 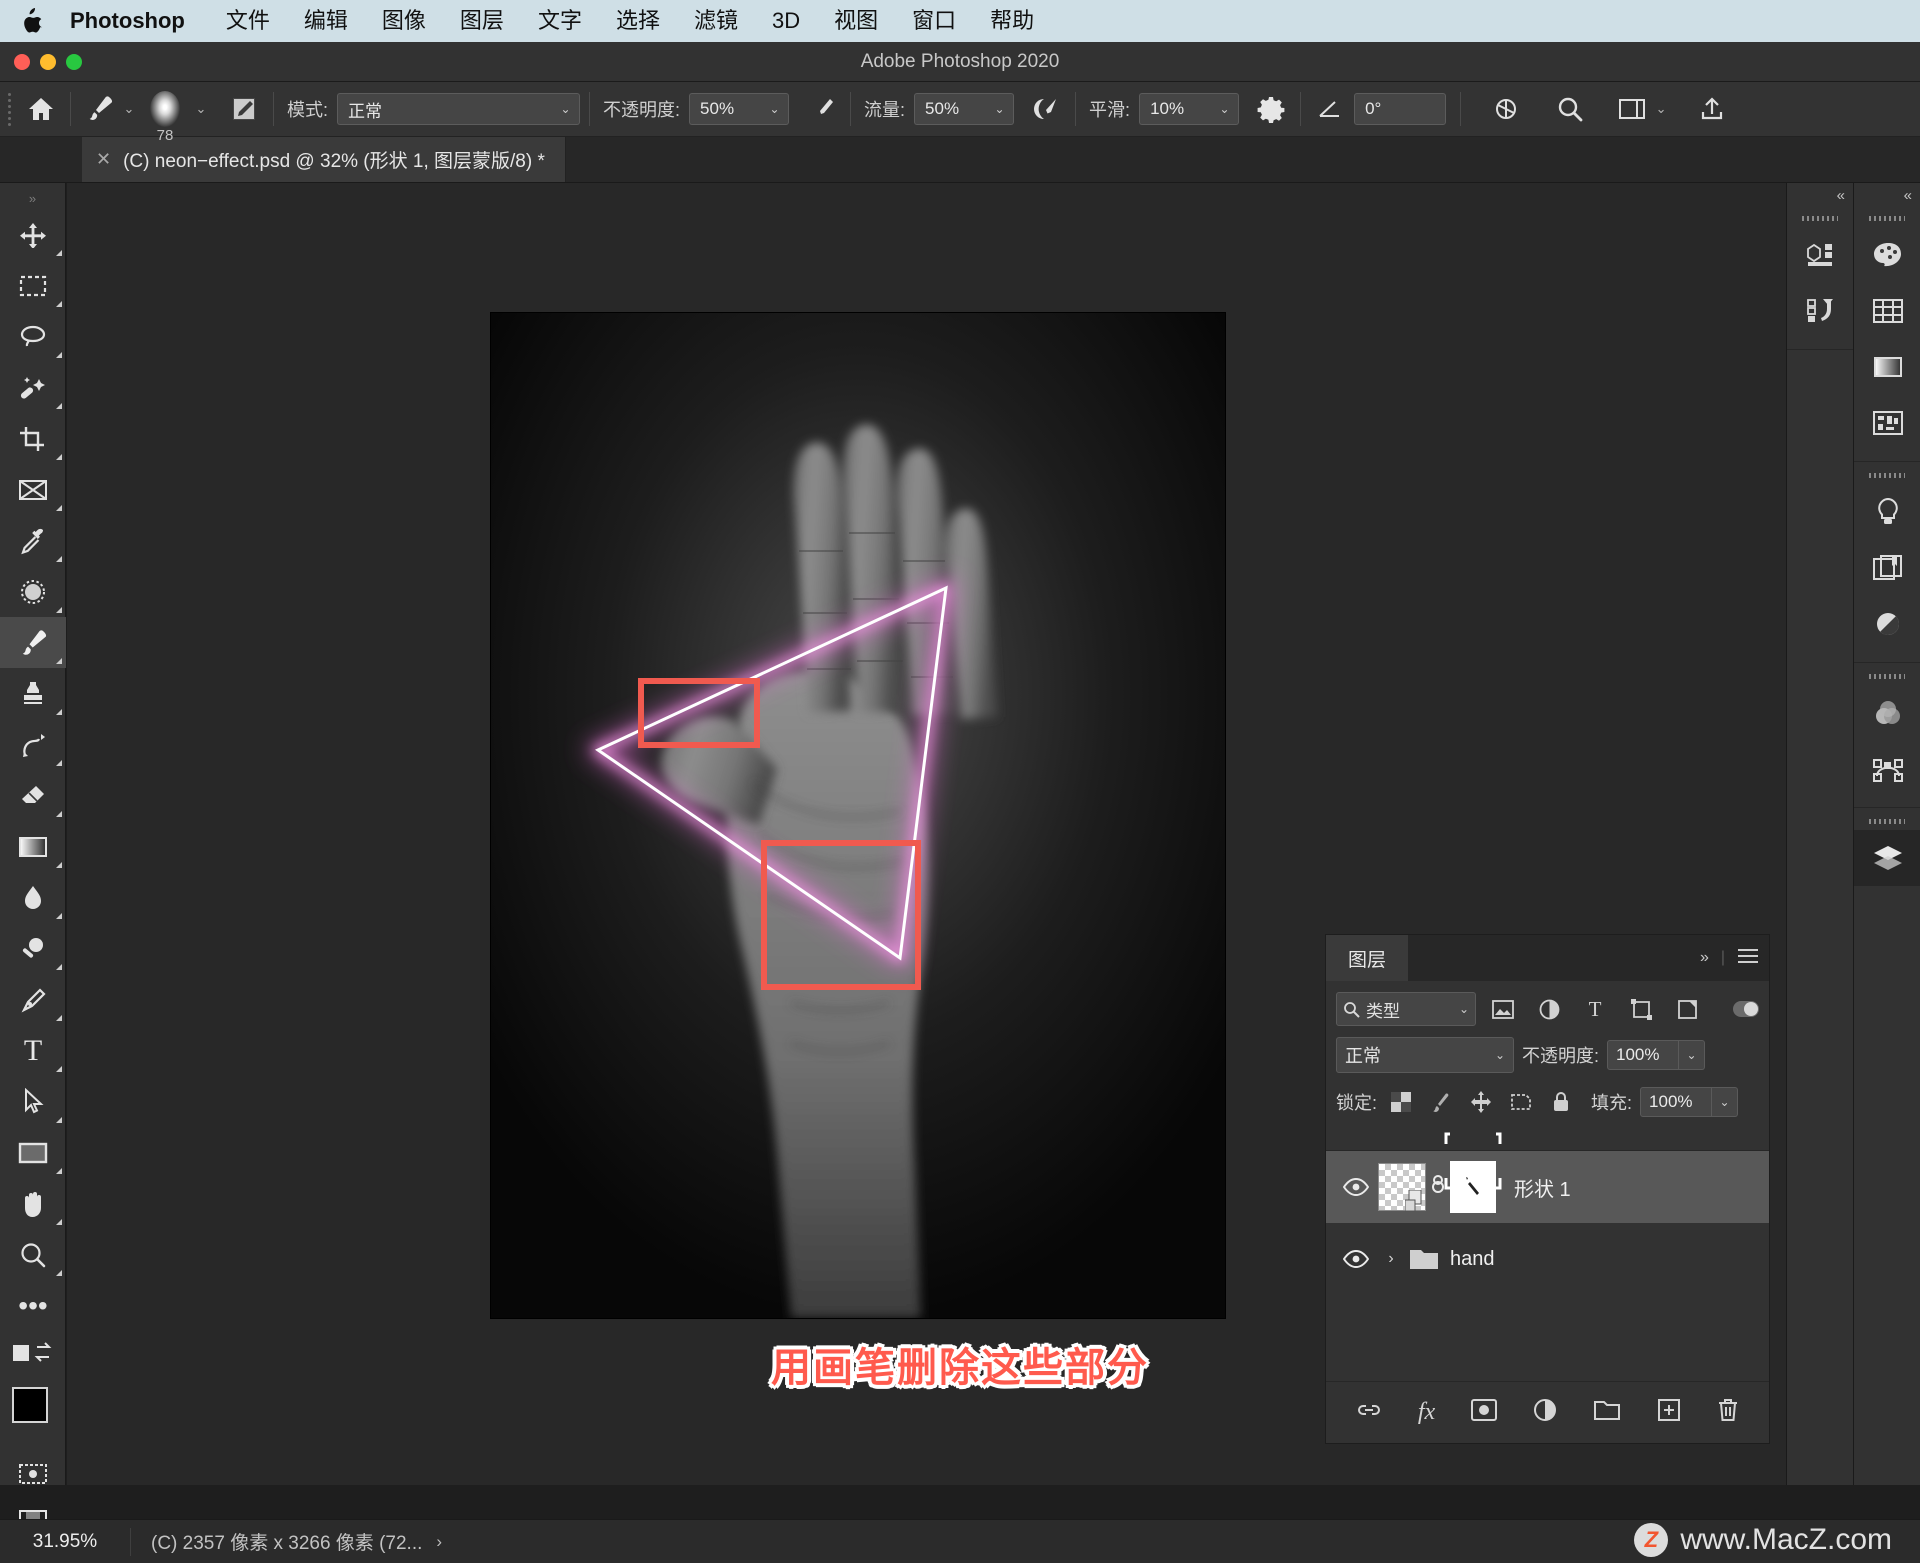 I want to click on lock-all-icon, so click(x=1561, y=1102).